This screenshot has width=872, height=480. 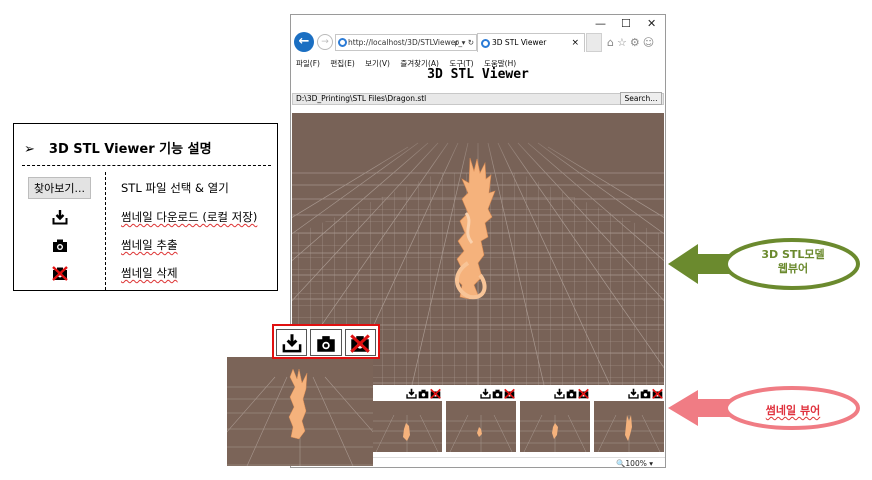 I want to click on zoom-level: 🔍100% ▾, so click(x=634, y=463).